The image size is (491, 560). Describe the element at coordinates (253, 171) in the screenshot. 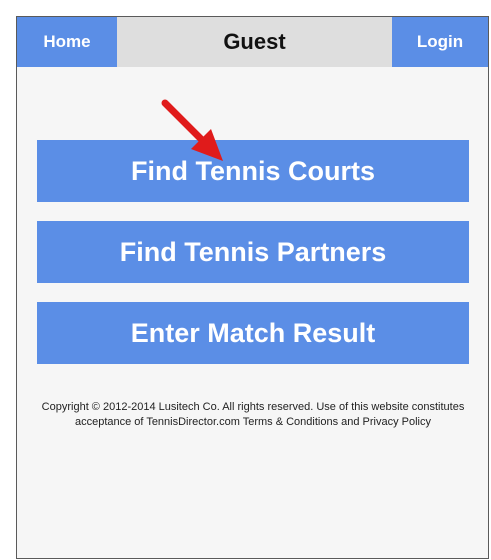

I see `find-tennis-courts-button: Find Tennis Courts` at that location.